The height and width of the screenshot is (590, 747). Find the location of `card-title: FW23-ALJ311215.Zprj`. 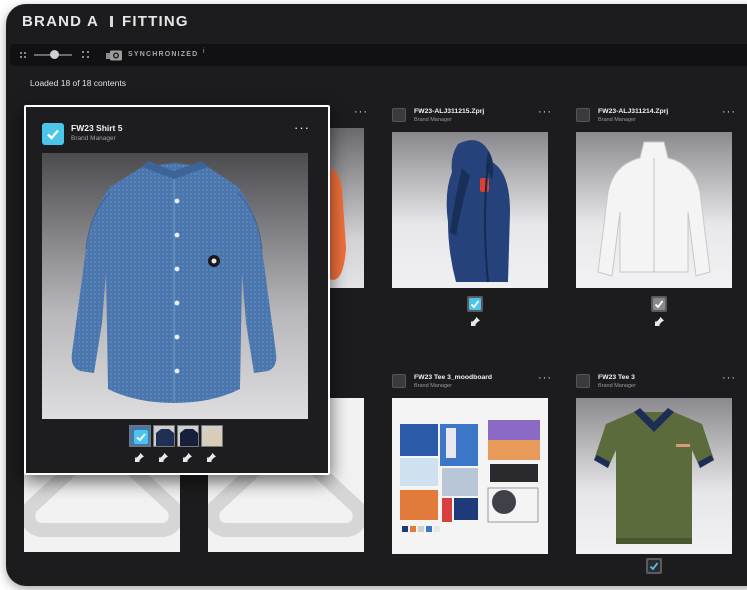

card-title: FW23-ALJ311215.Zprj is located at coordinates (449, 111).